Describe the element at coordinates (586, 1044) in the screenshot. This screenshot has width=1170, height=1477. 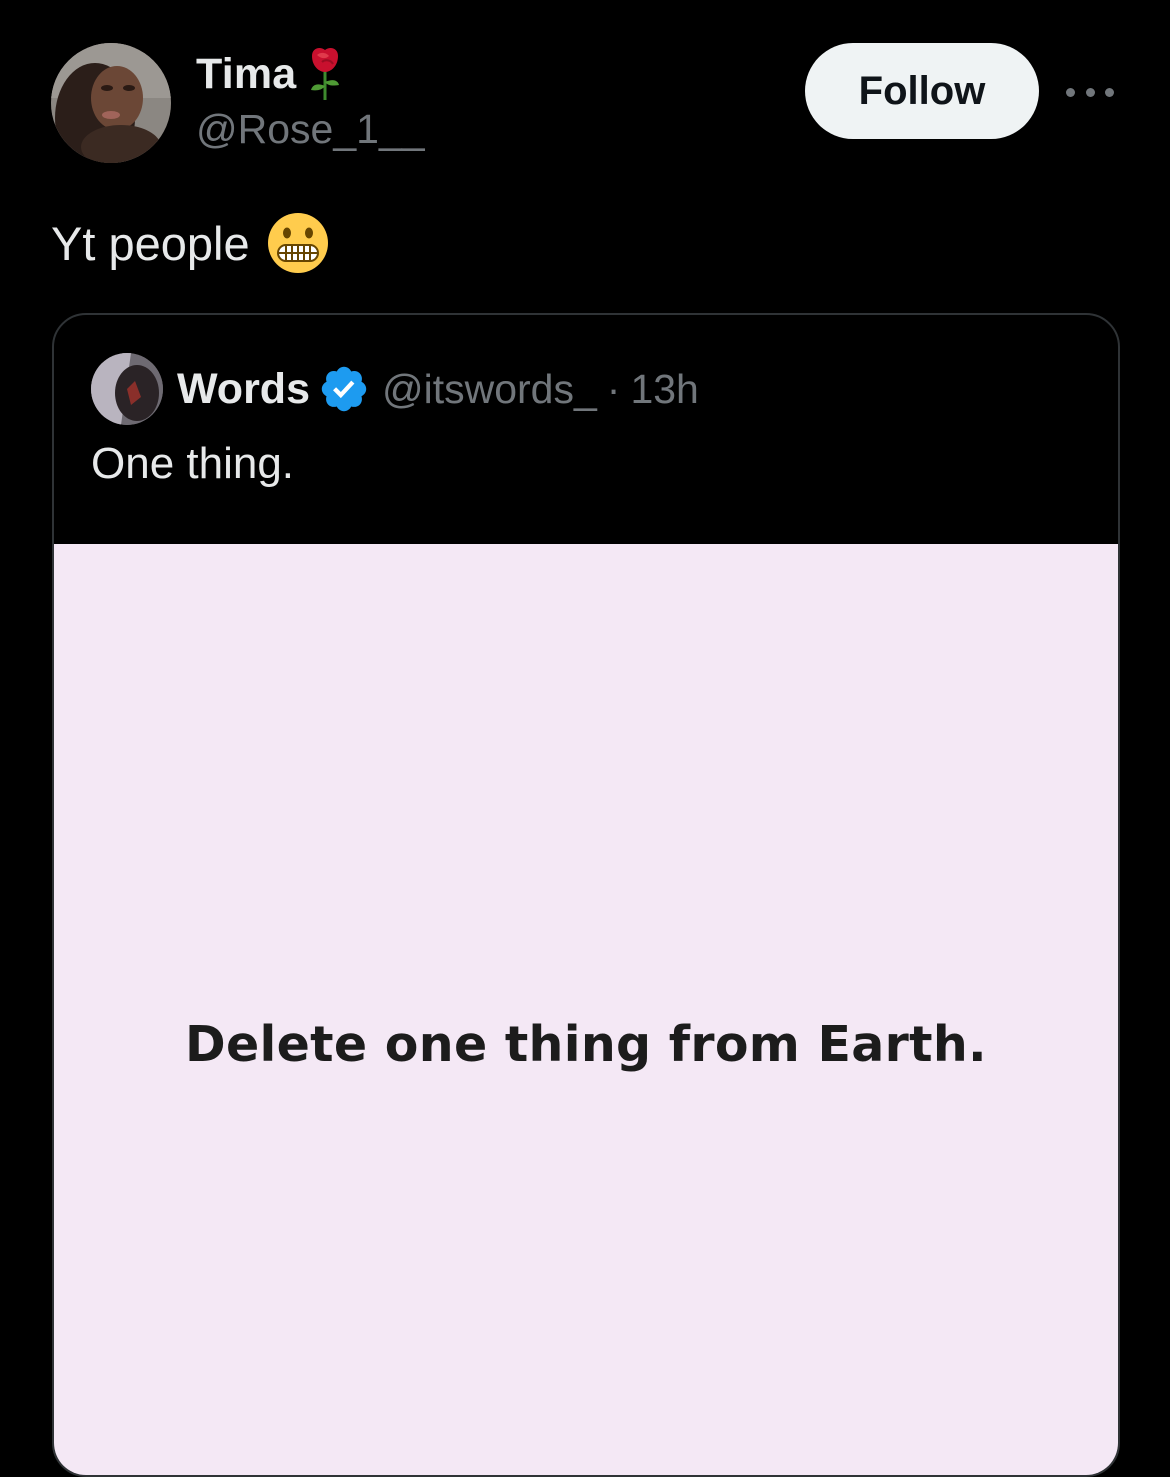
I see `media-caption-text: Delete one thing from Earth.` at that location.